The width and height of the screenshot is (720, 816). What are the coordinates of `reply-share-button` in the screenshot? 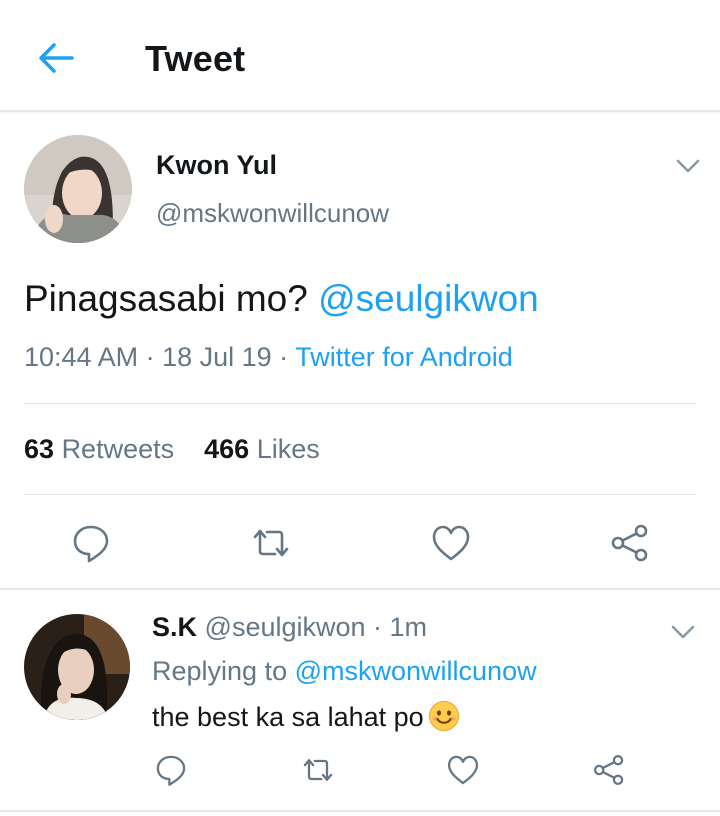 It's located at (609, 770).